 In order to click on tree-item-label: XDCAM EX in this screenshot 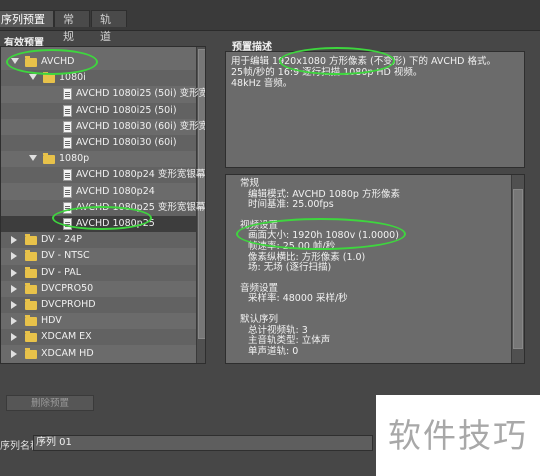, I will do `click(66, 337)`.